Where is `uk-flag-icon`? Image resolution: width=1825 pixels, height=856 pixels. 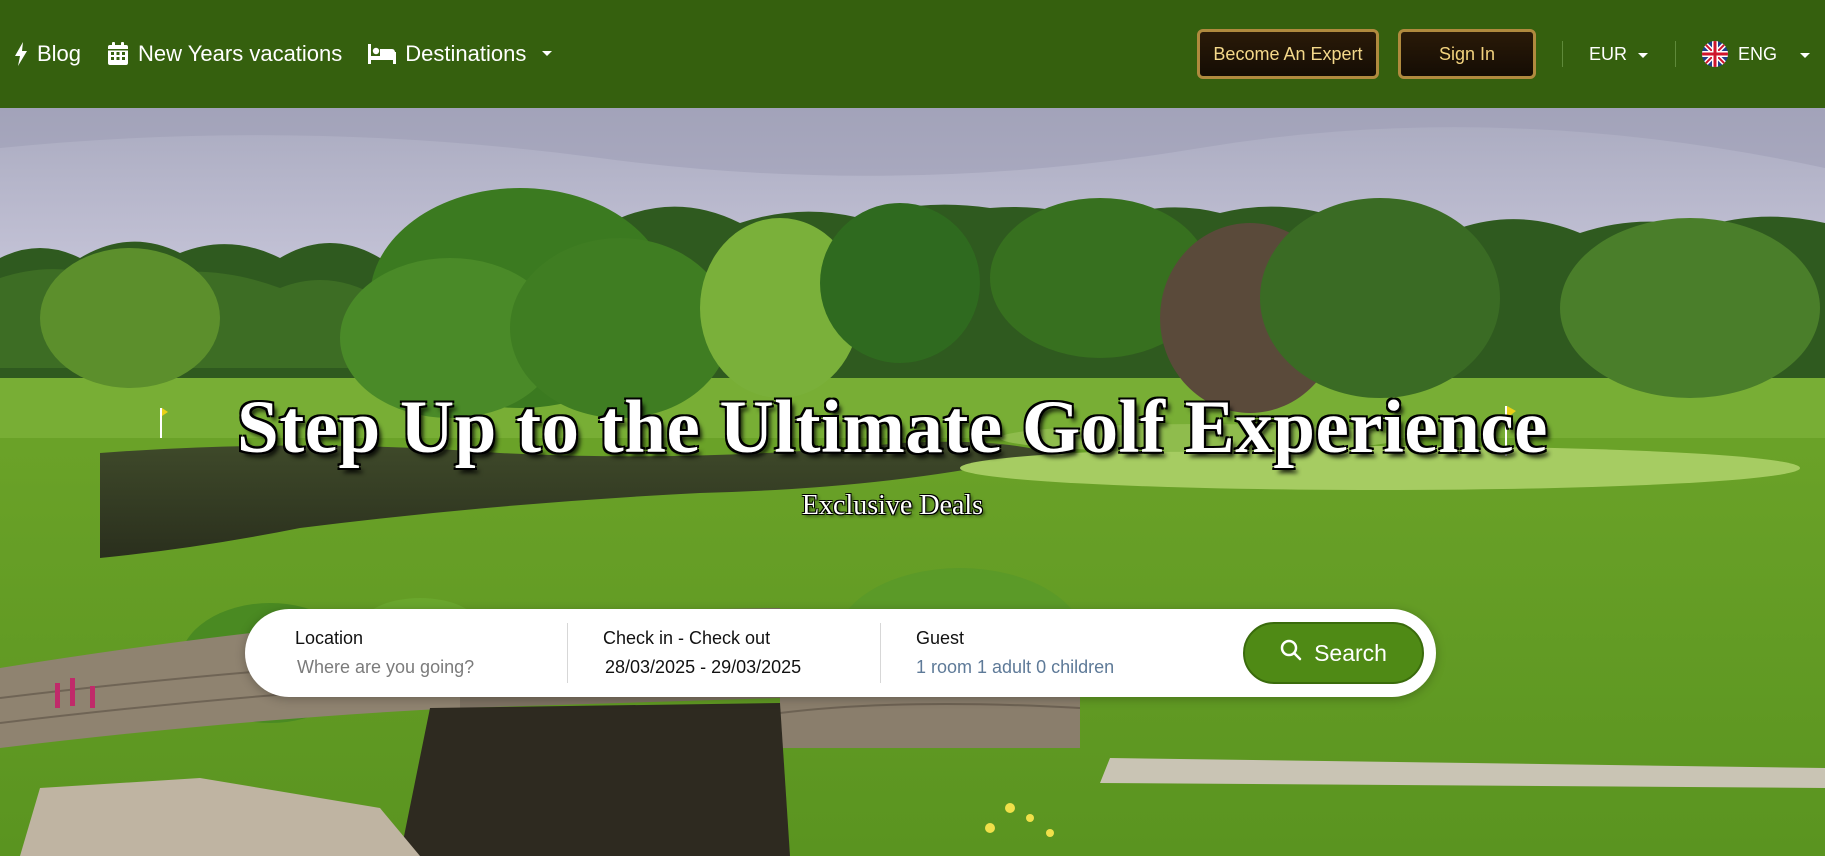 uk-flag-icon is located at coordinates (1714, 54).